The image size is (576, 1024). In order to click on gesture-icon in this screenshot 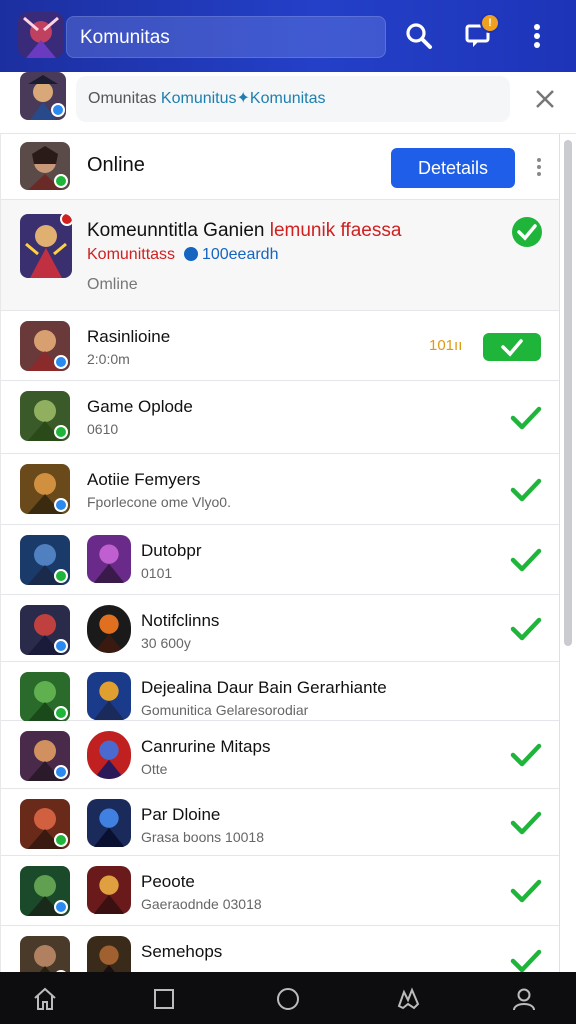, I will do `click(408, 998)`.